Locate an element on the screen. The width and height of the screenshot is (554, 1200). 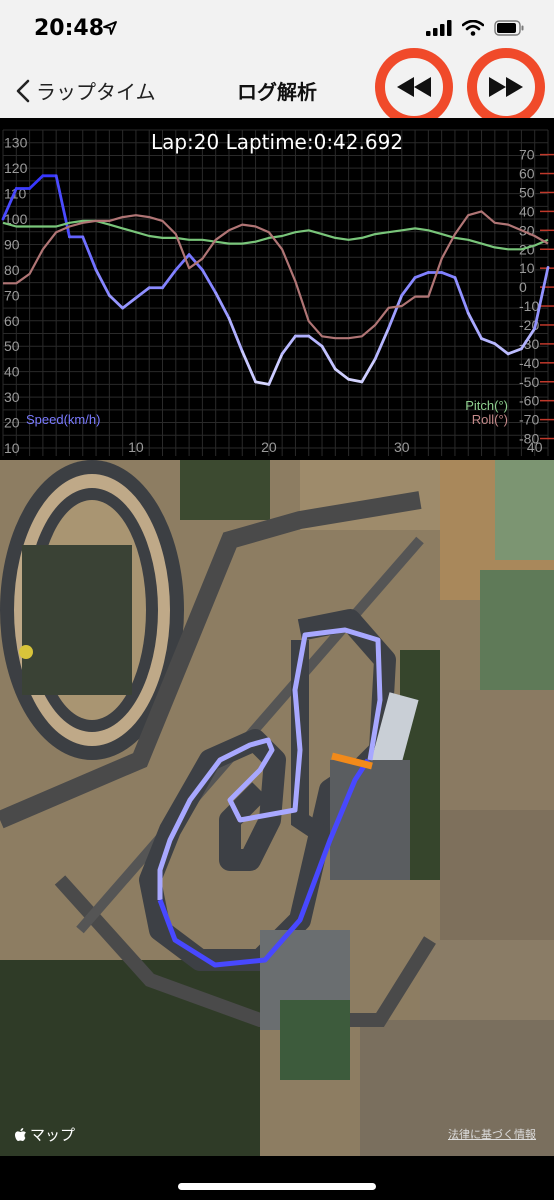
left-axis-tick-label: 40 is located at coordinates (12, 372).